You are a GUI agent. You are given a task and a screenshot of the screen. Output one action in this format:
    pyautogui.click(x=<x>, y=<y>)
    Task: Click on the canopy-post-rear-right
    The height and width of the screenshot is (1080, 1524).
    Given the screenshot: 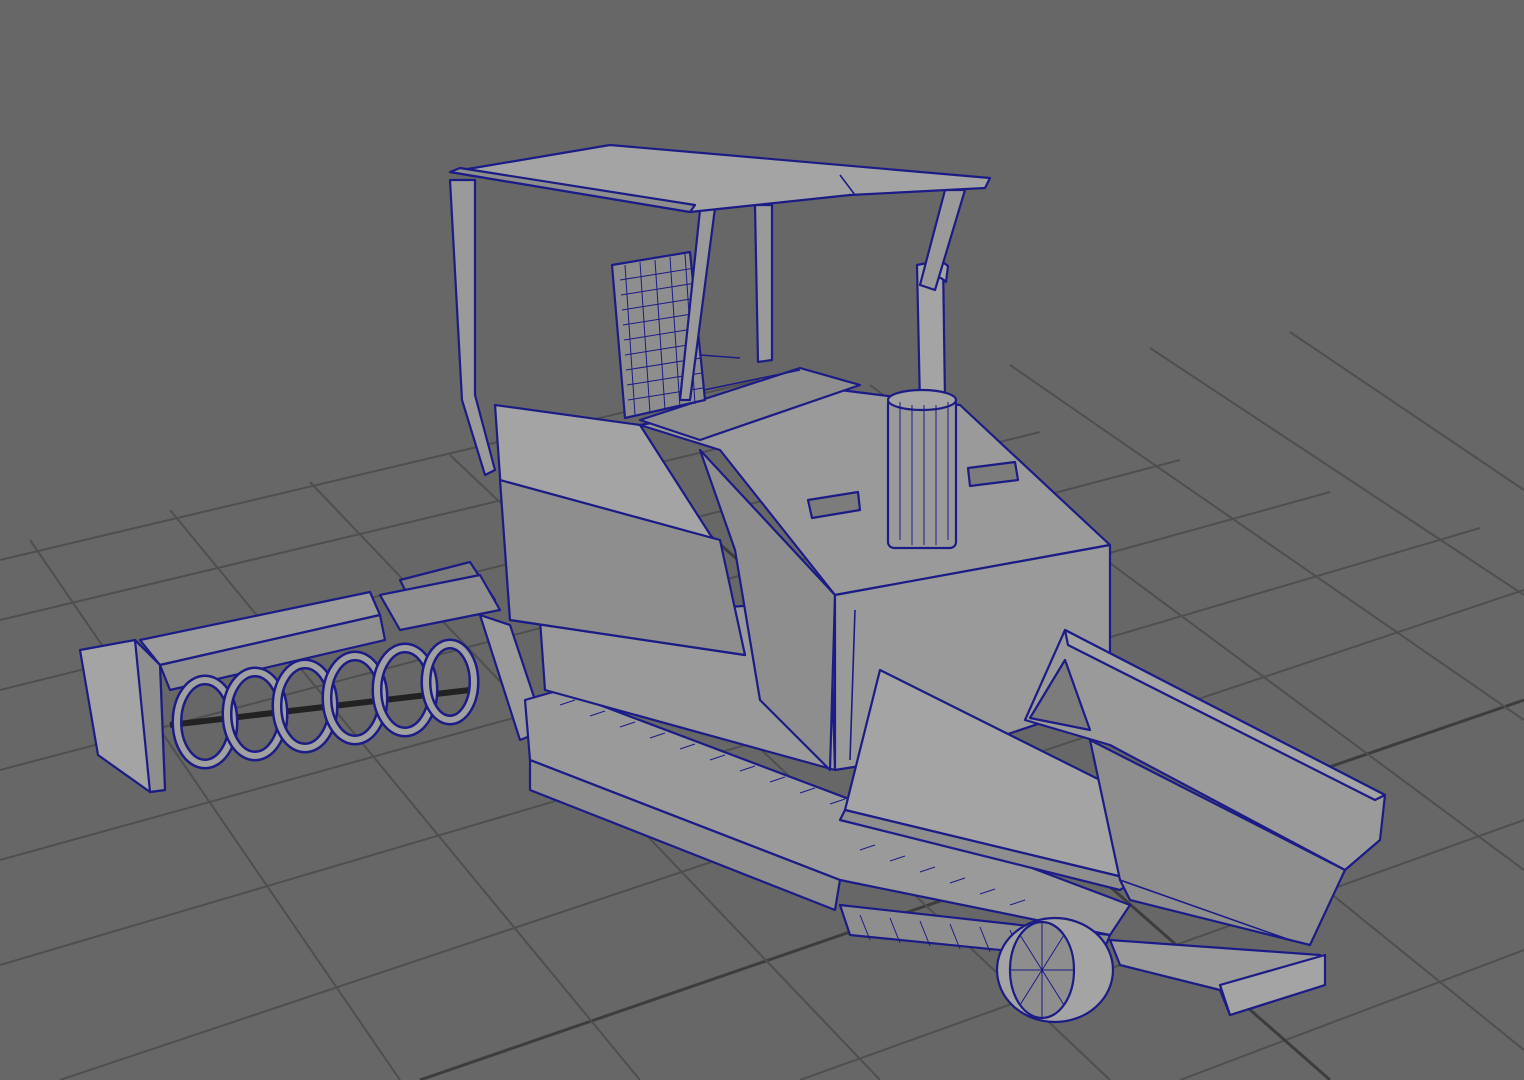 What is the action you would take?
    pyautogui.click(x=763, y=283)
    